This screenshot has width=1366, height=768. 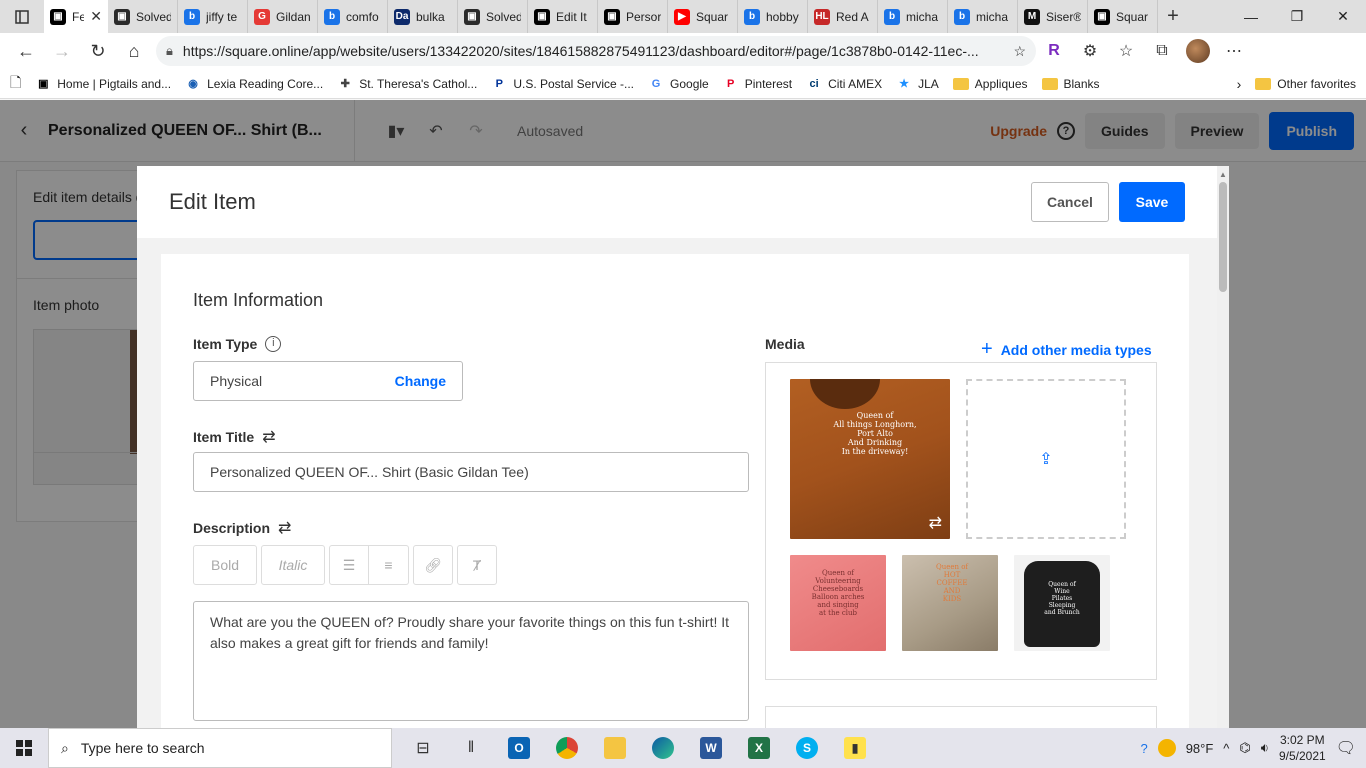 What do you see at coordinates (1019, 51) in the screenshot?
I see `add-favorite-icon: ☆` at bounding box center [1019, 51].